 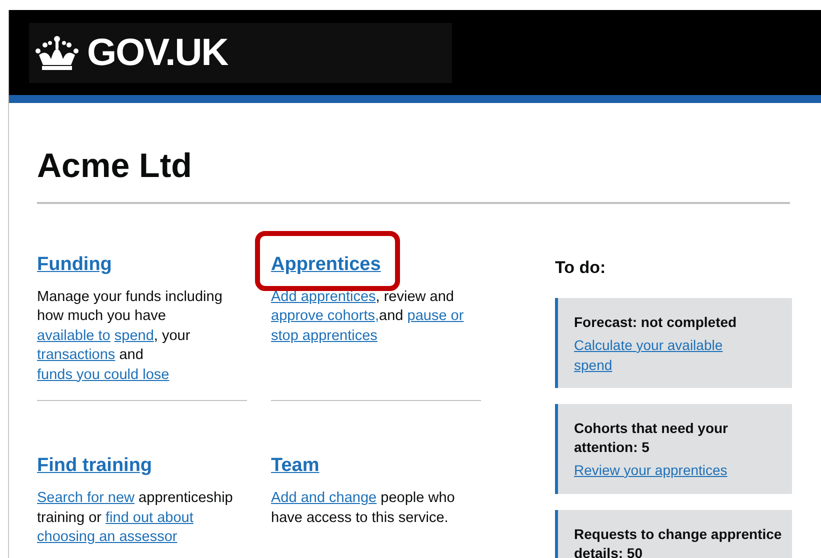 I want to click on section-description: Search for new apprenticeship training or find out about choosing an assessor, so click(x=135, y=518).